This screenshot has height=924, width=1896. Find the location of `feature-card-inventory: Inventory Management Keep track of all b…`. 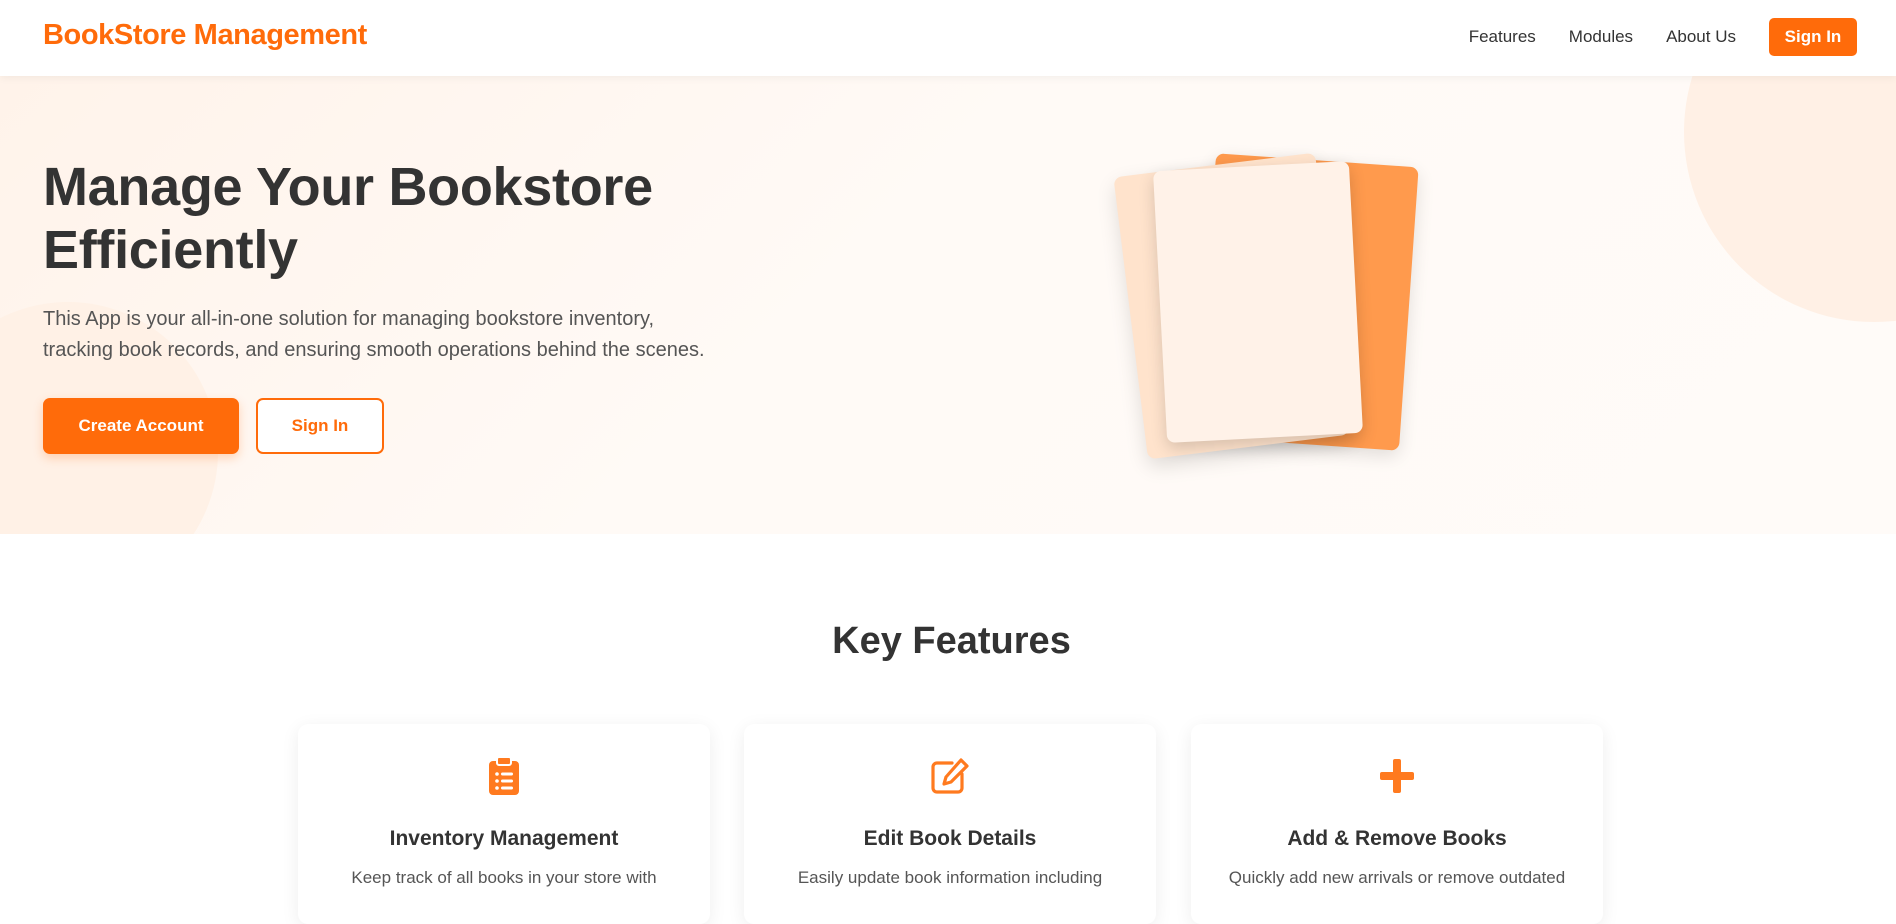

feature-card-inventory: Inventory Management Keep track of all b… is located at coordinates (504, 824).